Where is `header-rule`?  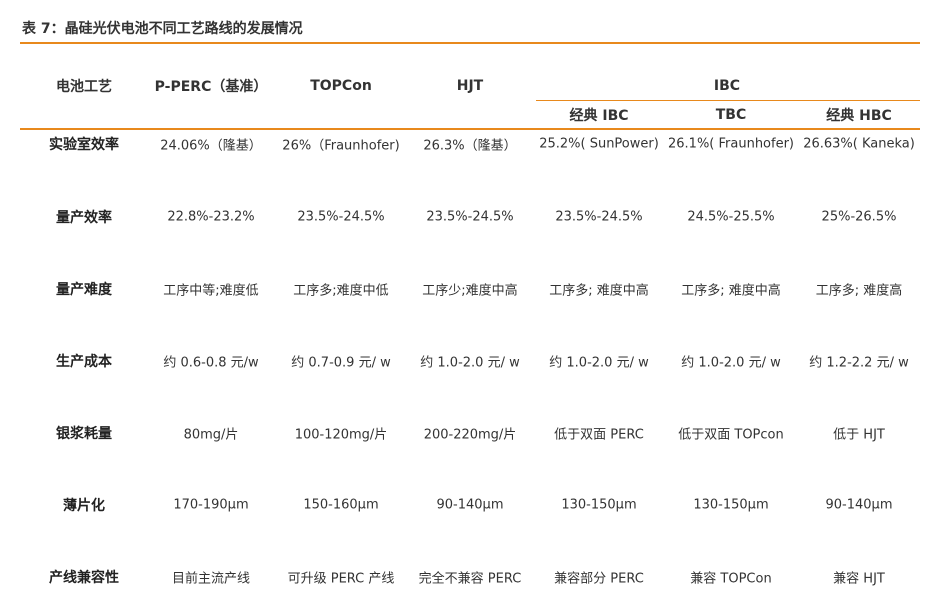 header-rule is located at coordinates (470, 129).